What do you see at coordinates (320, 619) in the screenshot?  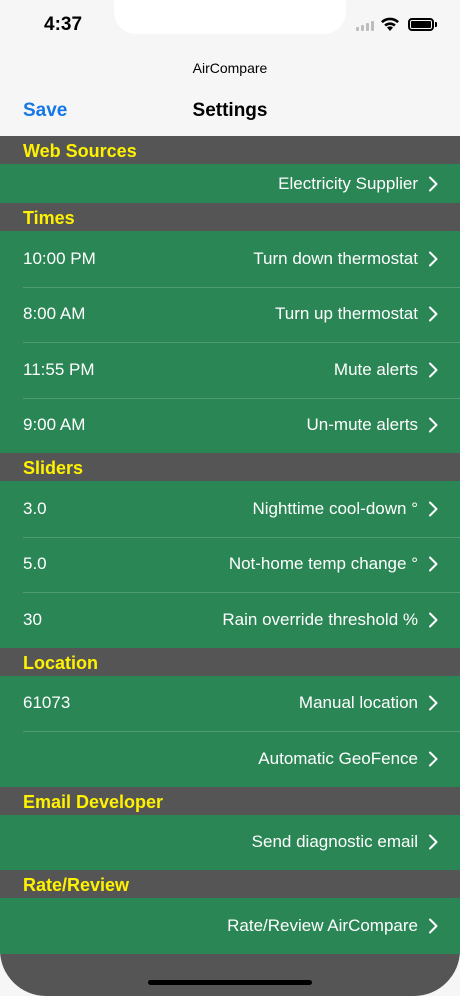 I see `row-label: Rain override threshold %` at bounding box center [320, 619].